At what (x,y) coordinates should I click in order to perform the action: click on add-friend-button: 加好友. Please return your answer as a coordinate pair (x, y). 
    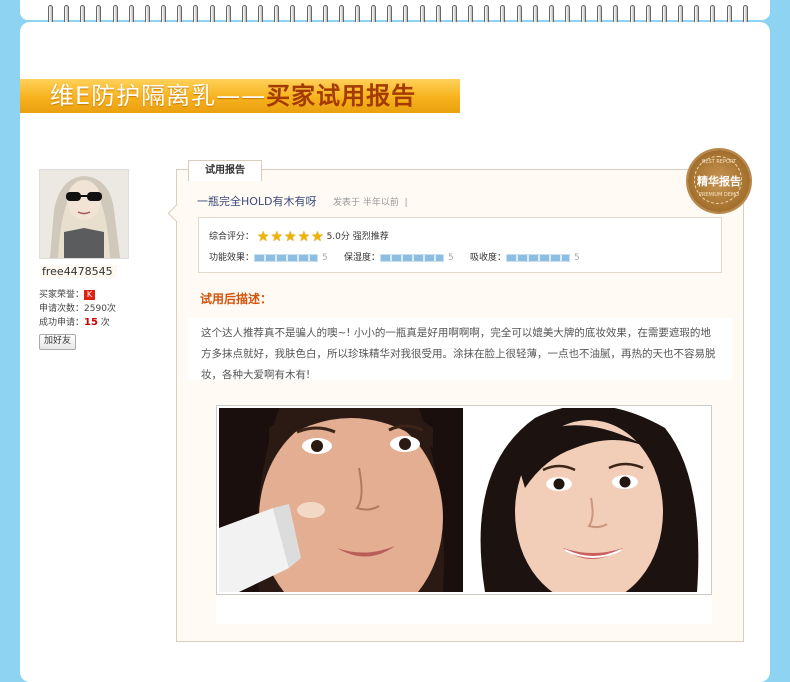
    Looking at the image, I should click on (58, 342).